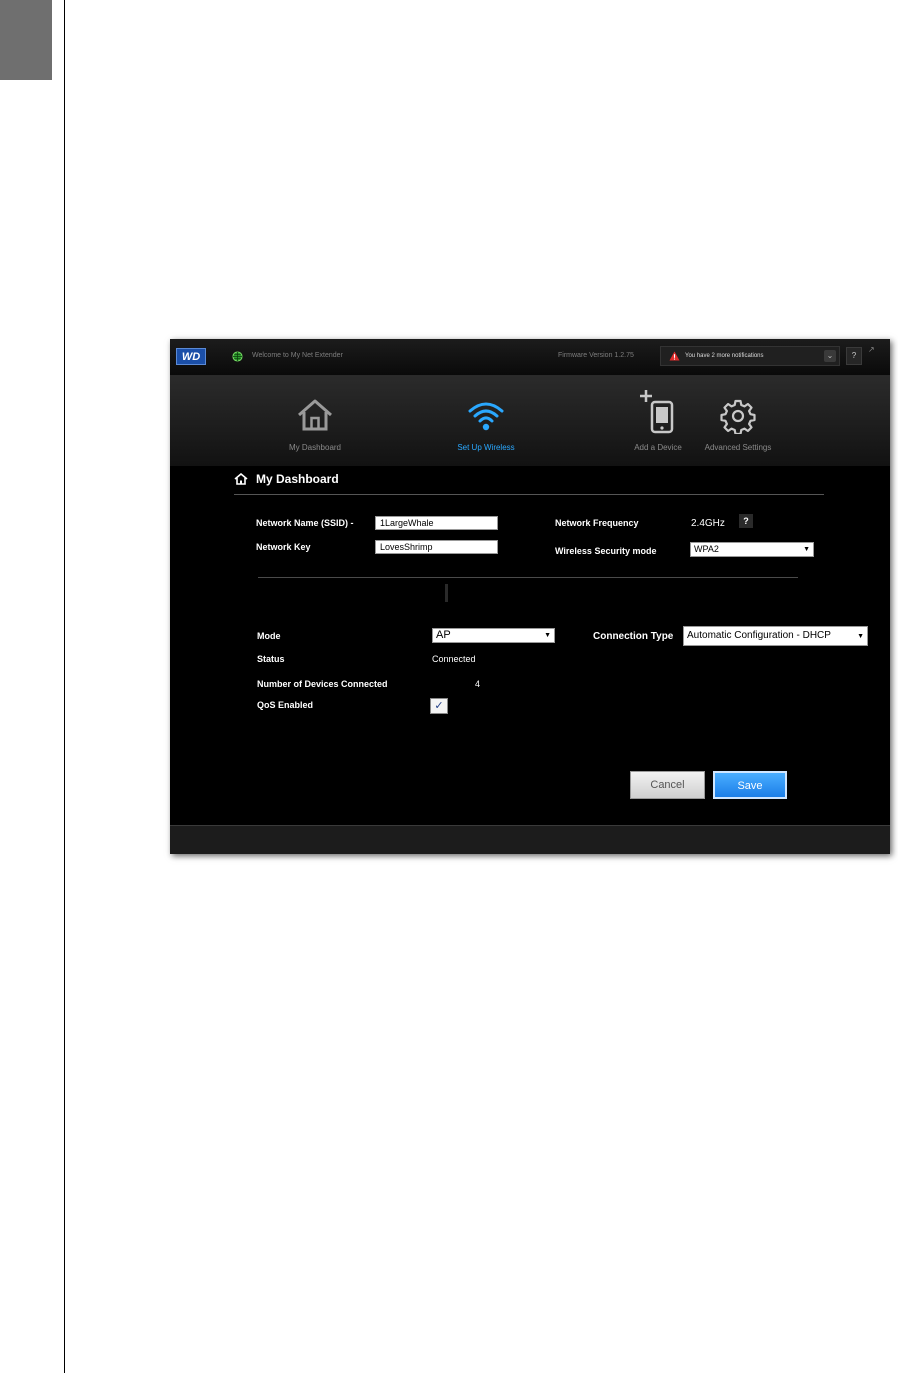  What do you see at coordinates (830, 356) in the screenshot?
I see `chevron-down-icon: ⌄` at bounding box center [830, 356].